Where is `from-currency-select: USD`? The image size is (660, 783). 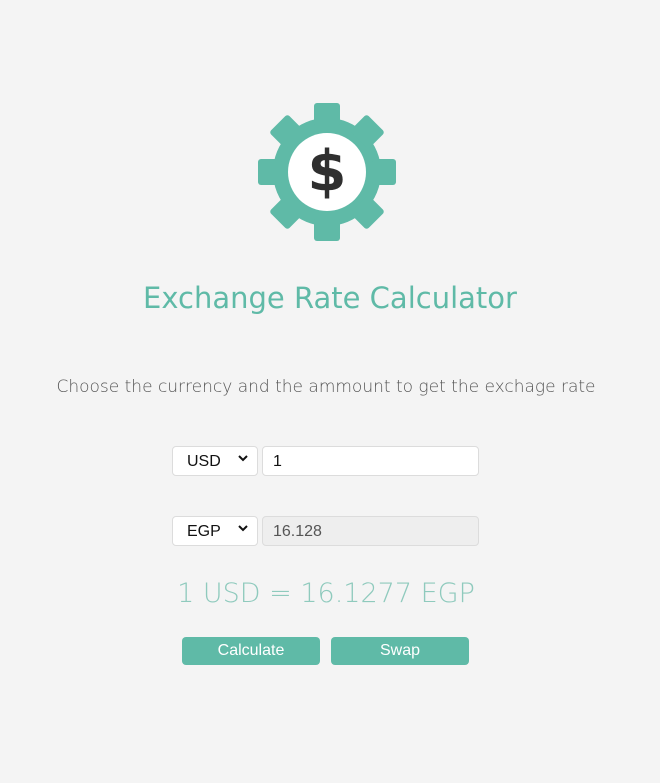
from-currency-select: USD is located at coordinates (215, 461).